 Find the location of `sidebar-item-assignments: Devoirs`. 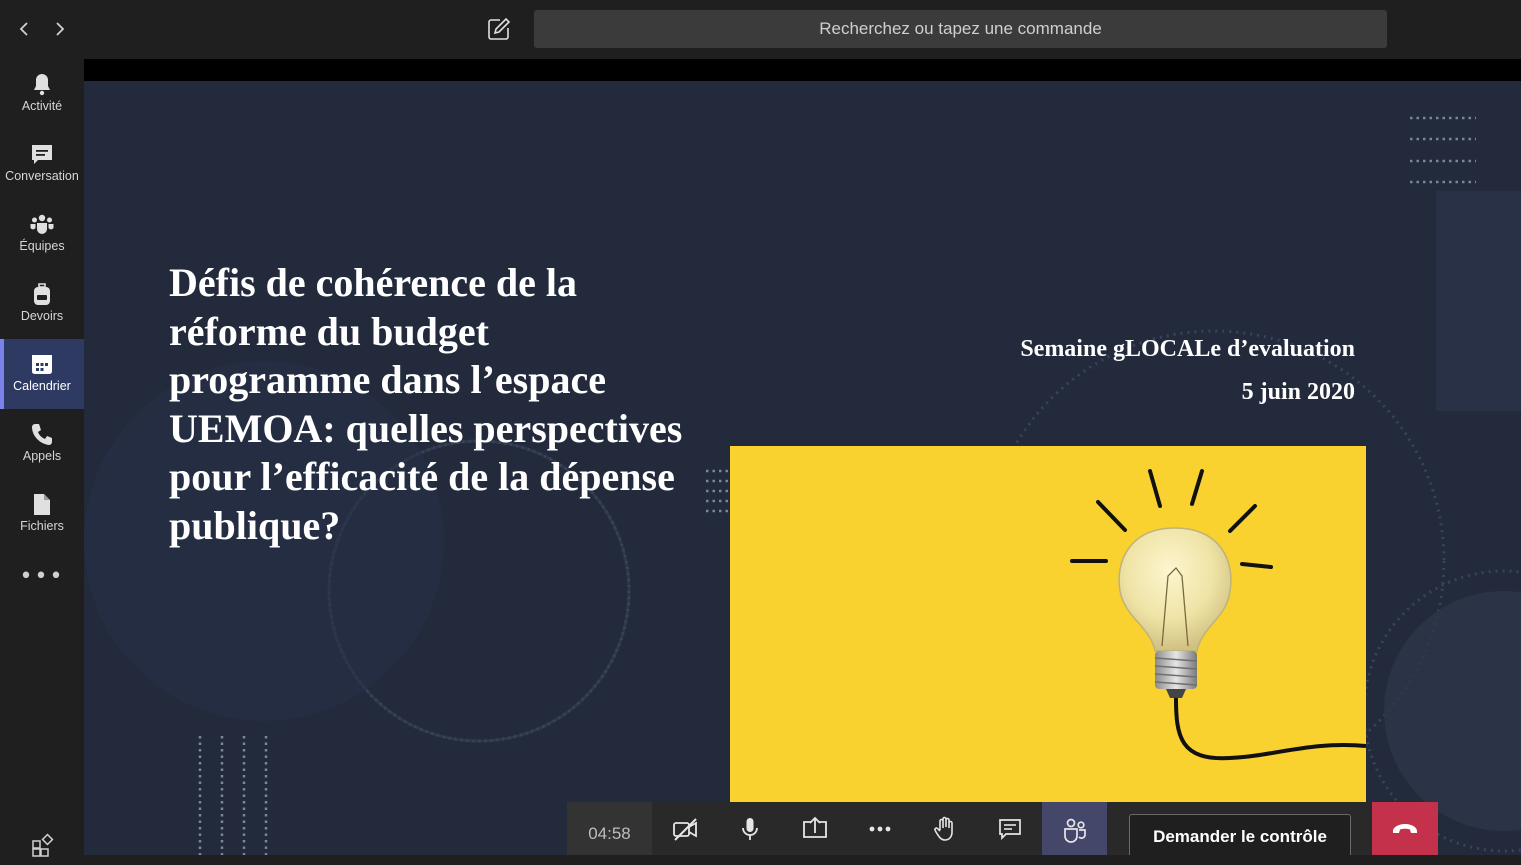

sidebar-item-assignments: Devoirs is located at coordinates (42, 304).